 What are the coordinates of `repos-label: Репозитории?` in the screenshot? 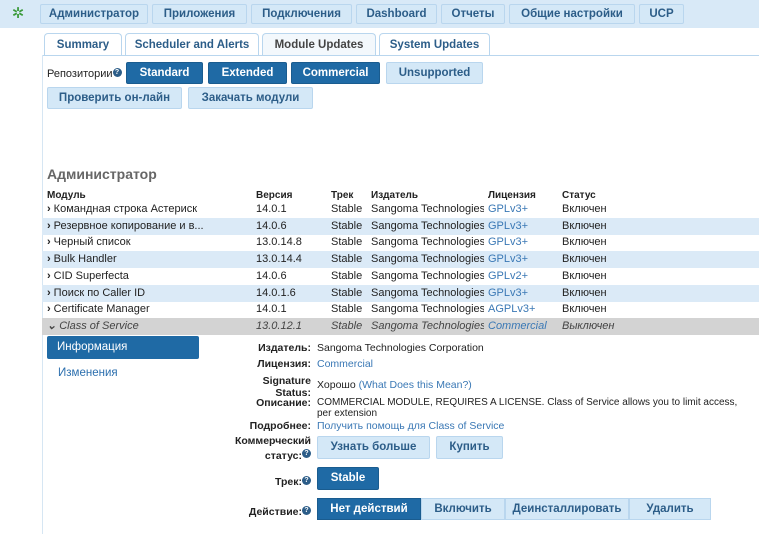 It's located at (84, 74).